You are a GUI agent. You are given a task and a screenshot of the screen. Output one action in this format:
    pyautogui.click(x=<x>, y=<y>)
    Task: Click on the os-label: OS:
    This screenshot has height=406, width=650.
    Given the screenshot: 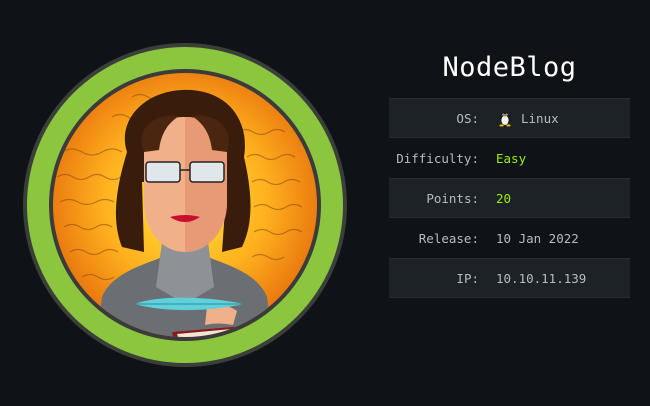 What is the action you would take?
    pyautogui.click(x=467, y=118)
    